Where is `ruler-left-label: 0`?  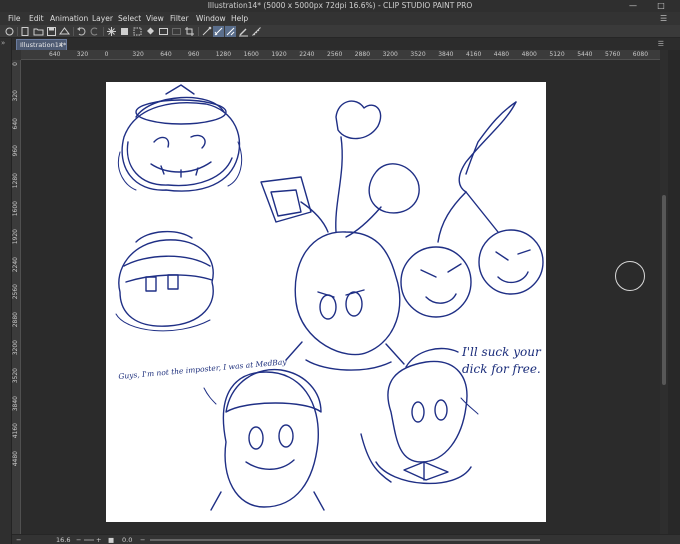
ruler-left-label: 0 is located at coordinates (15, 64).